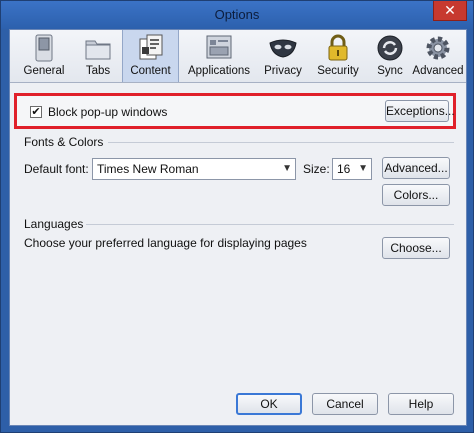 Image resolution: width=474 pixels, height=433 pixels. I want to click on block-popups-checkbox: ✔, so click(36, 112).